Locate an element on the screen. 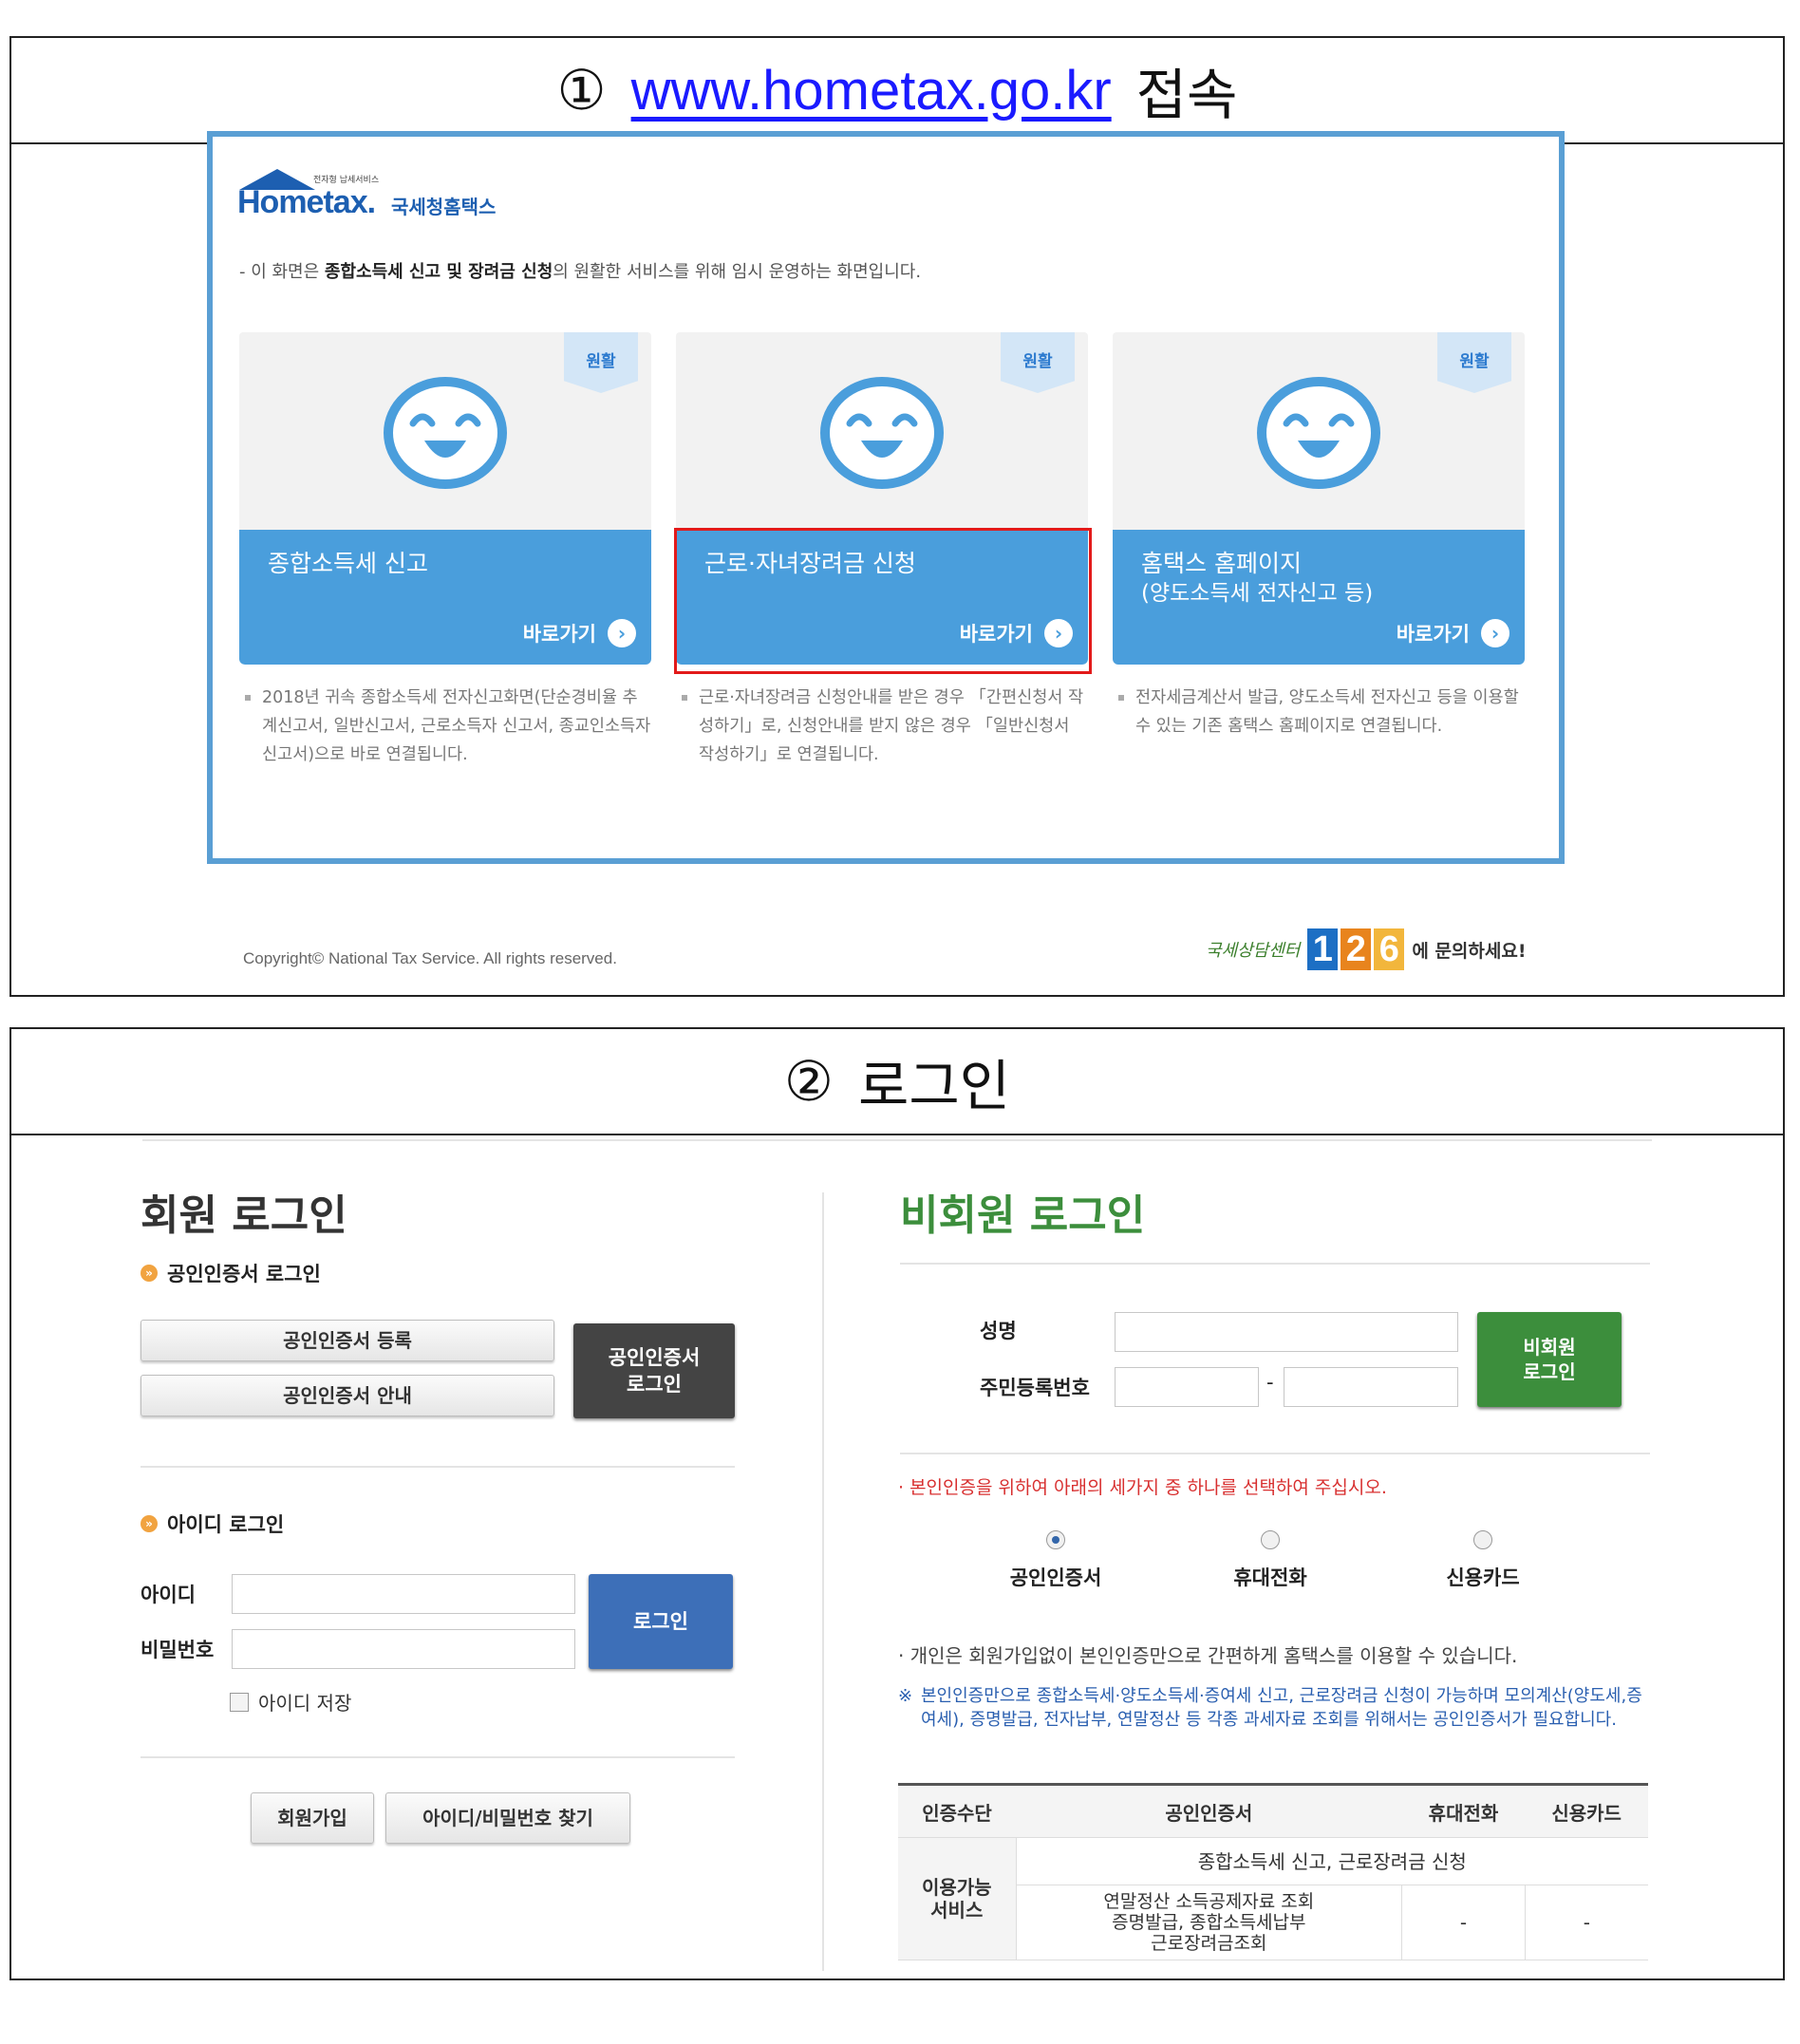 The height and width of the screenshot is (2044, 1800). name-label: 성명 is located at coordinates (998, 1331).